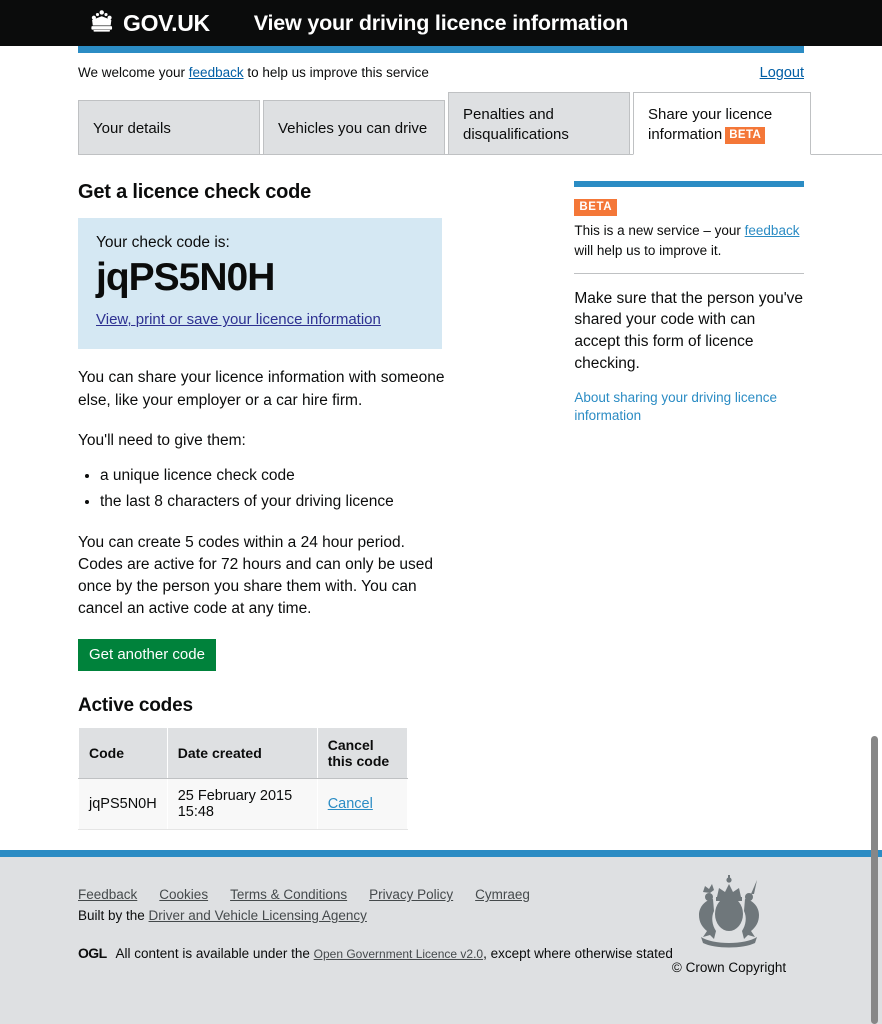 Image resolution: width=882 pixels, height=1024 pixels. I want to click on dvla-link: Driver and Vehicle Licensing Agency, so click(258, 915).